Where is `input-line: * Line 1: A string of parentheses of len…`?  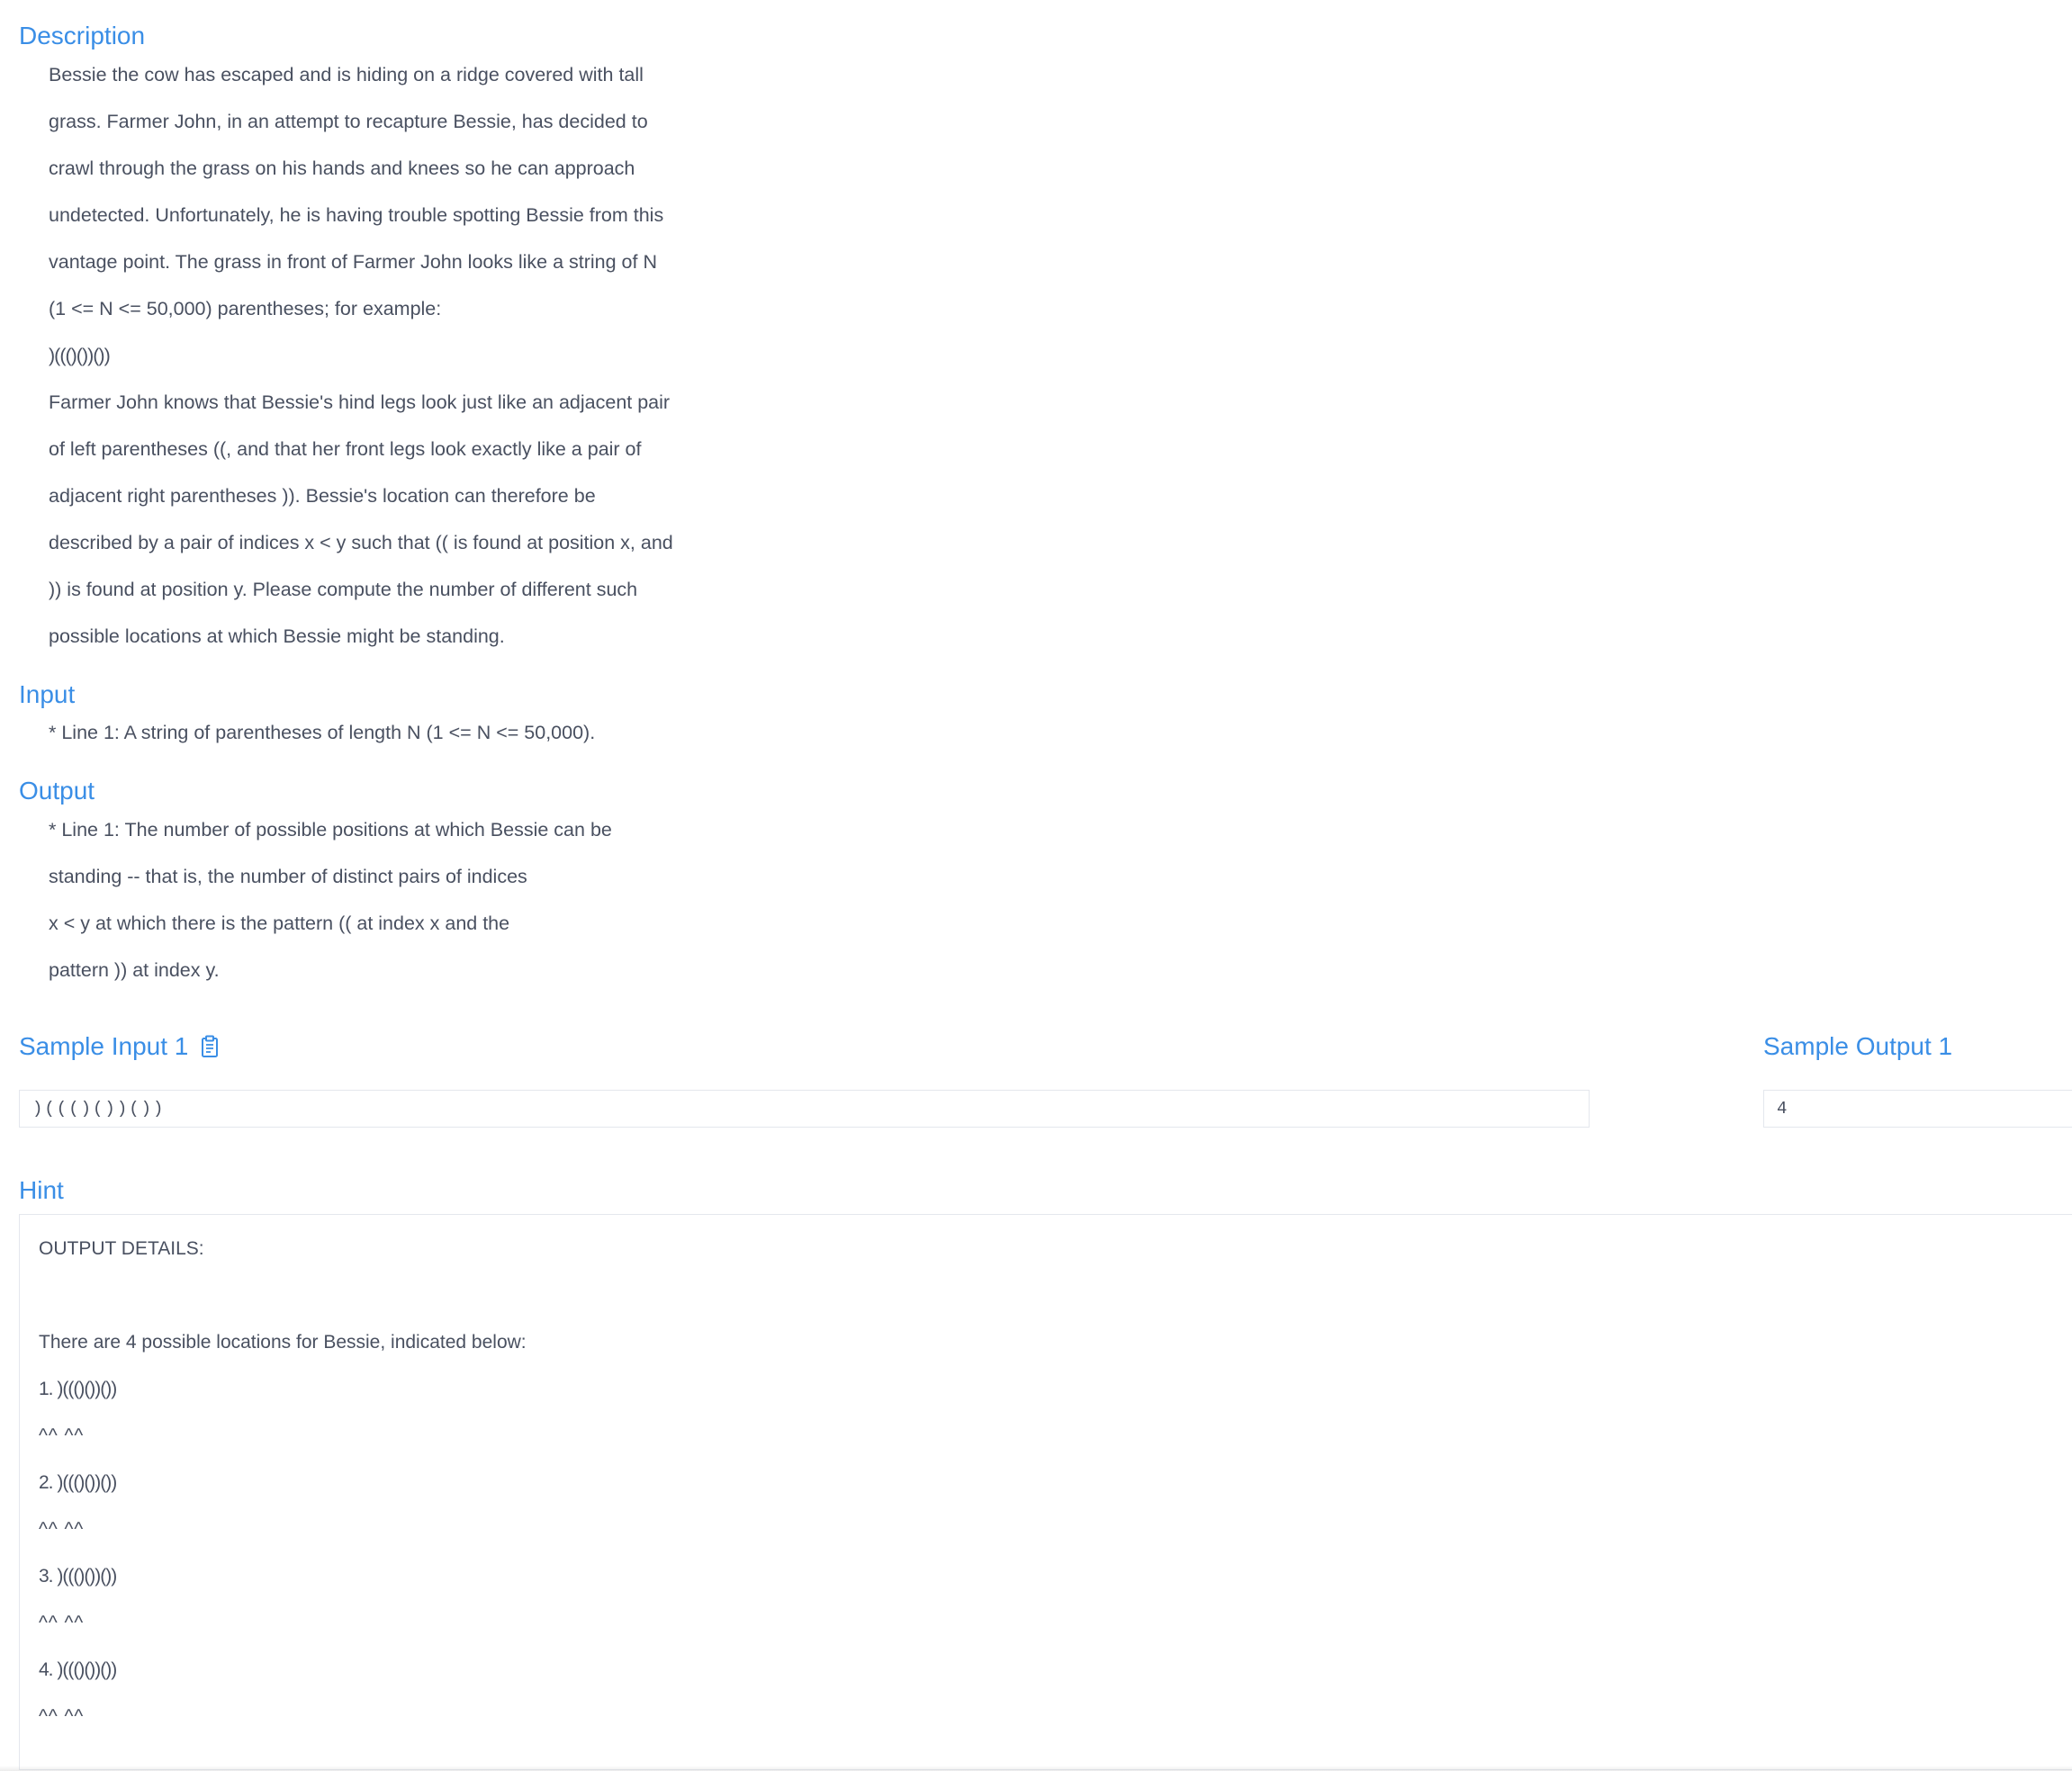 input-line: * Line 1: A string of parentheses of len… is located at coordinates (322, 732).